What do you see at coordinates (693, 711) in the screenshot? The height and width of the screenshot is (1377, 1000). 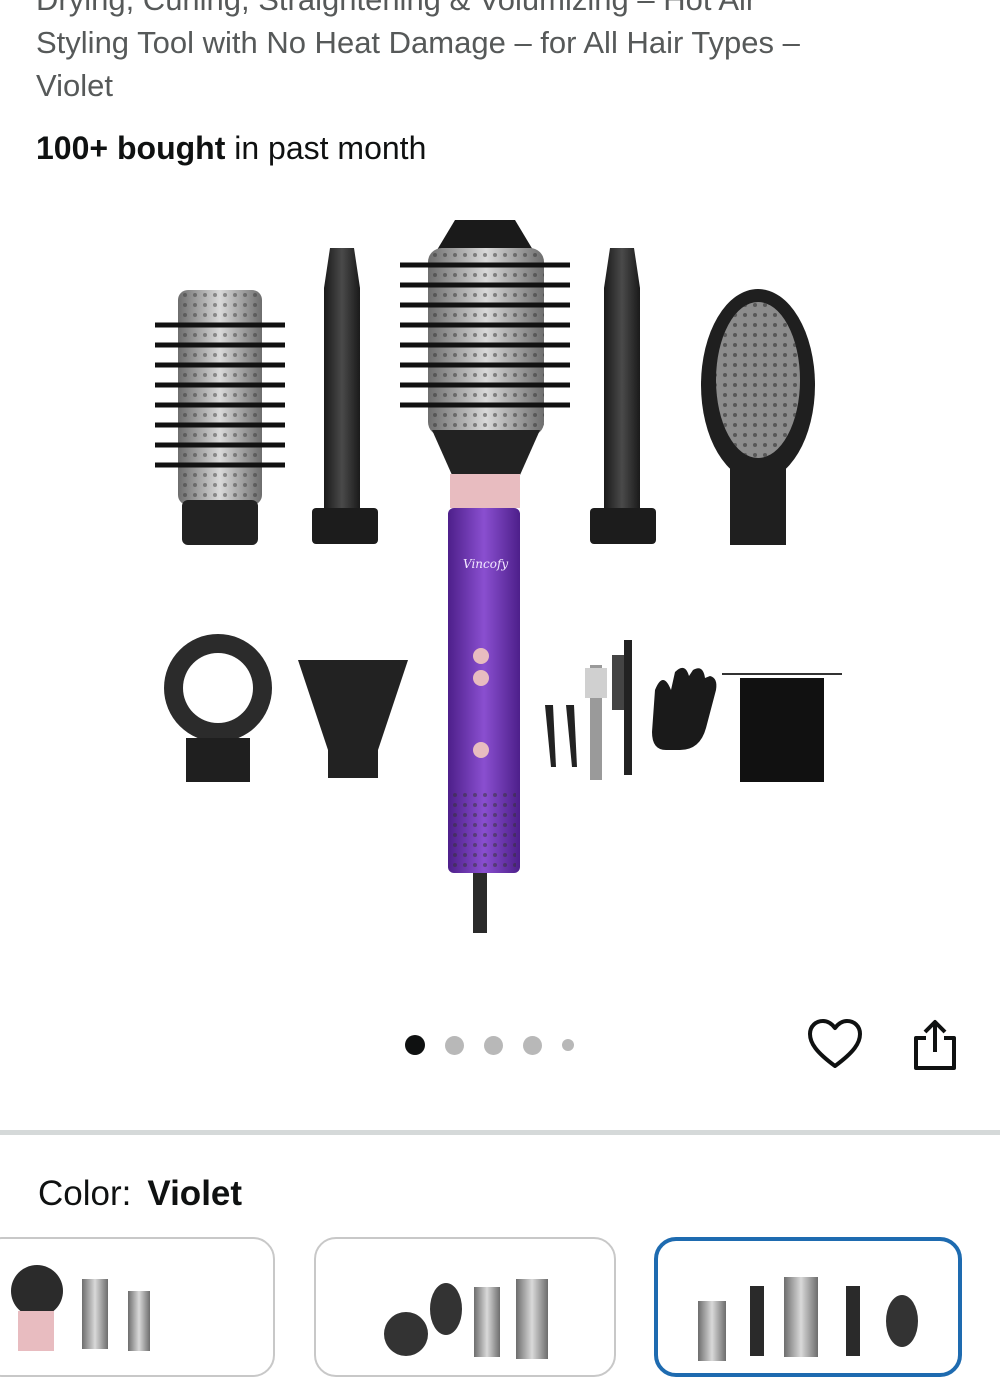 I see `accessories` at bounding box center [693, 711].